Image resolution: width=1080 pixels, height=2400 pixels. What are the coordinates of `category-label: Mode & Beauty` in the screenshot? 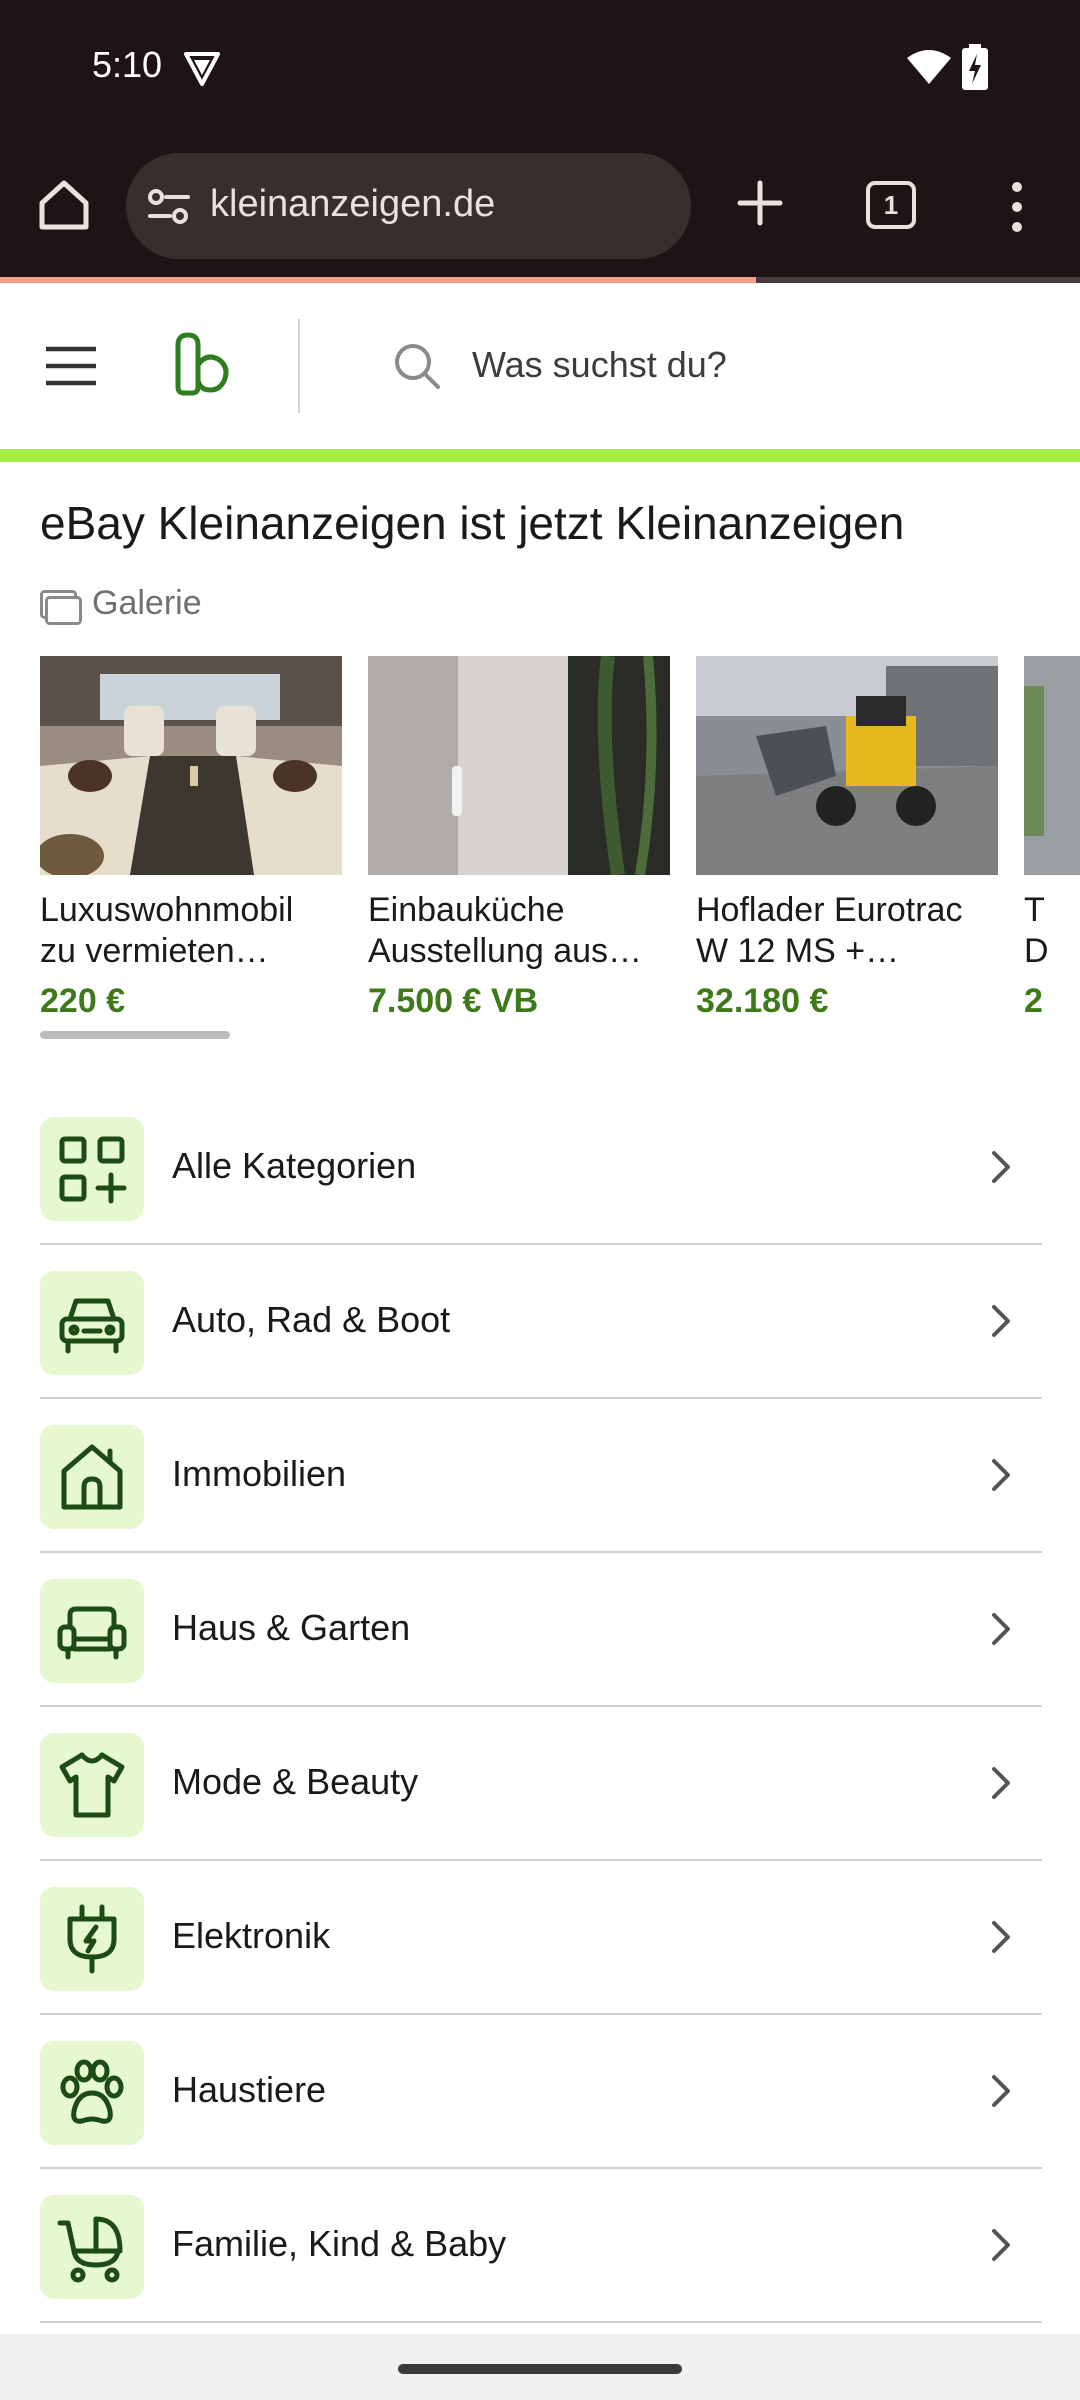 It's located at (295, 1782).